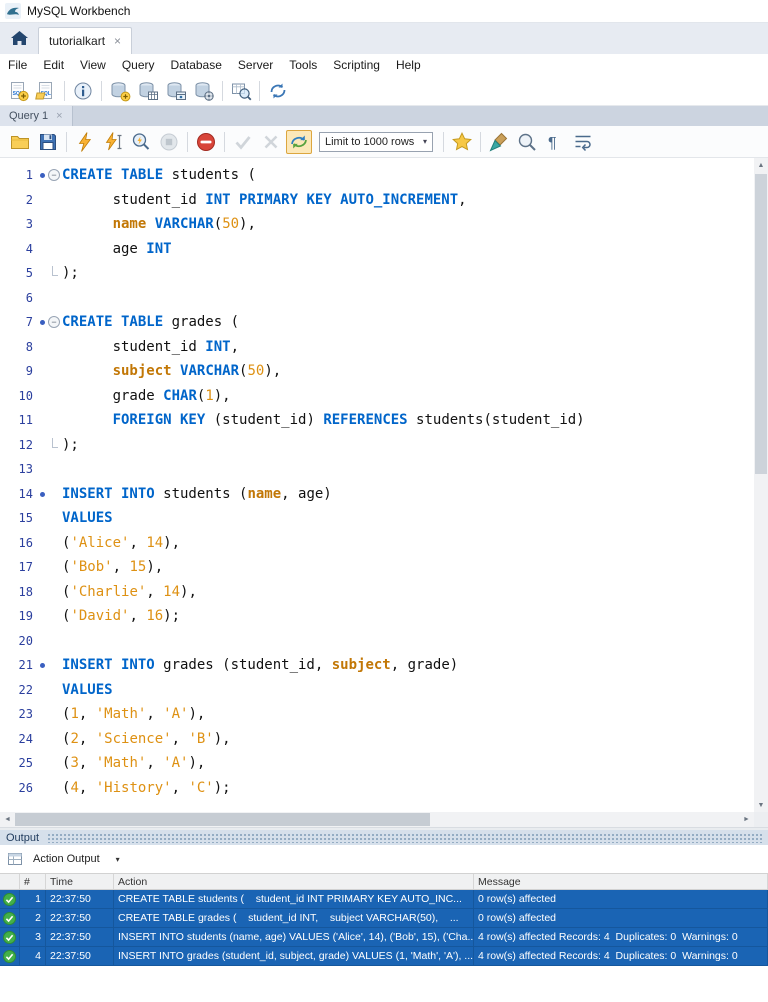 The width and height of the screenshot is (768, 1002). What do you see at coordinates (761, 165) in the screenshot?
I see `scroll-up-icon: ▲` at bounding box center [761, 165].